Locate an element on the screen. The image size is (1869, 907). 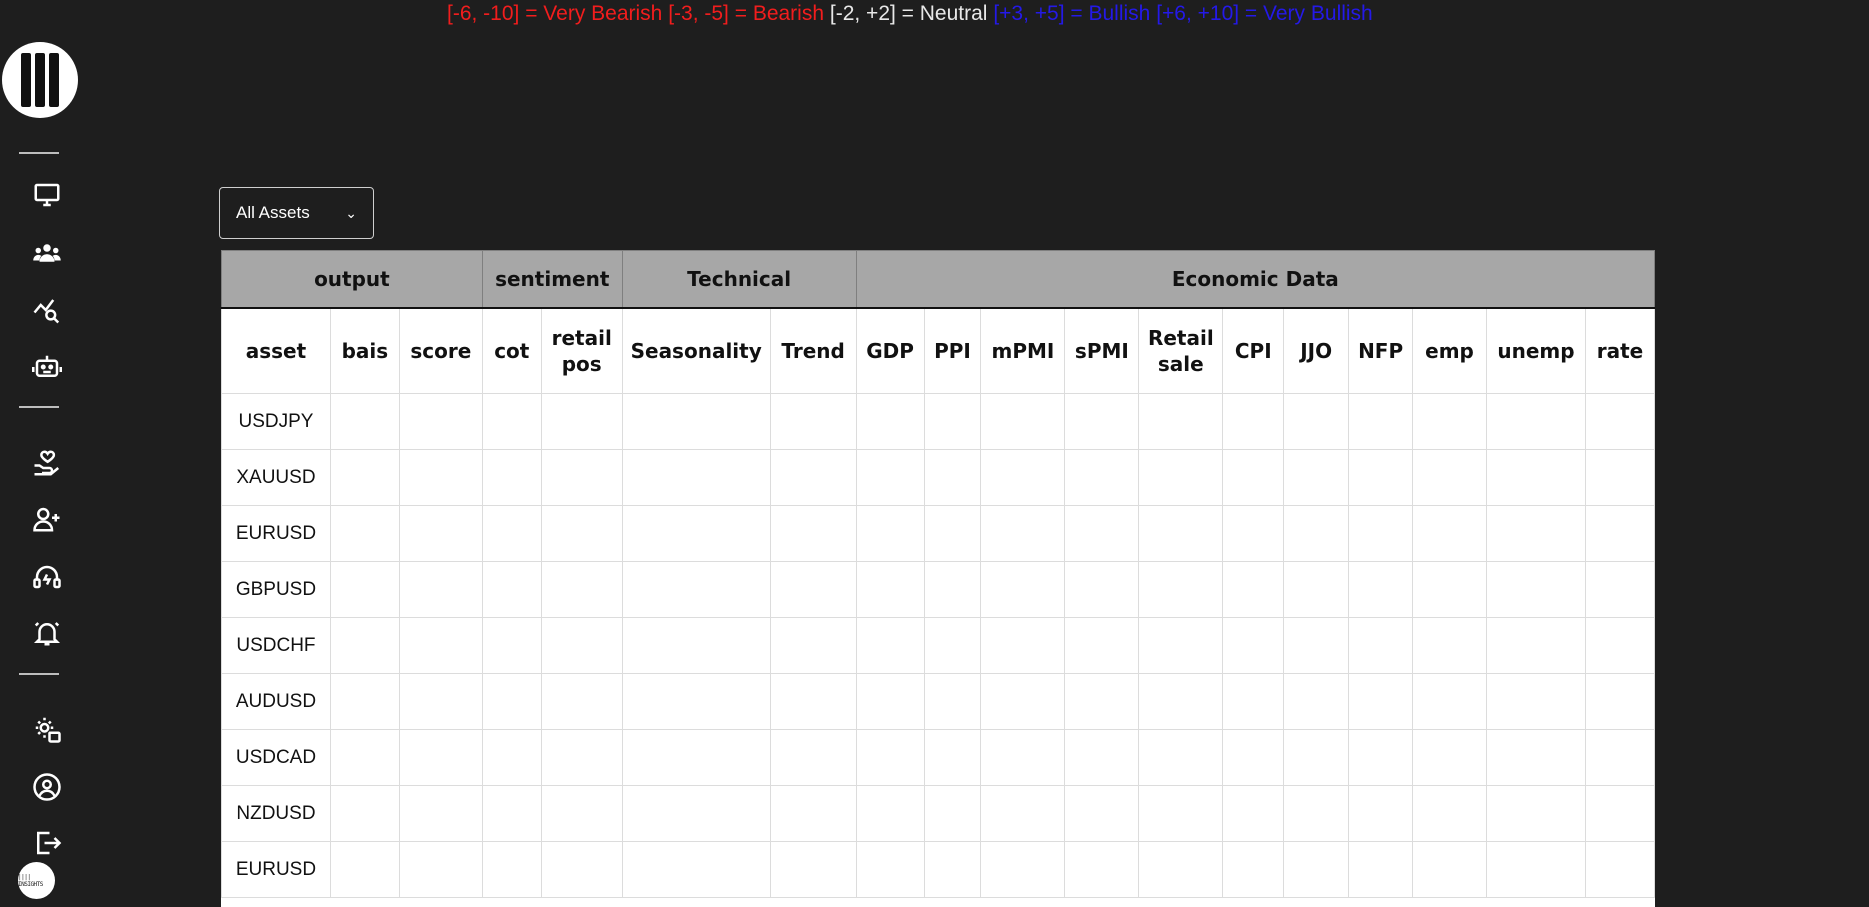
table-row: USDCHF is located at coordinates (938, 645).